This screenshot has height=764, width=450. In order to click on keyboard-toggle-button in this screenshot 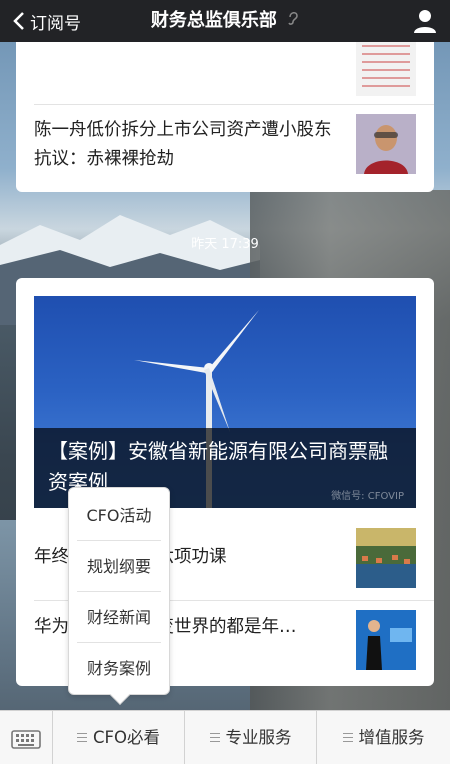, I will do `click(26, 737)`.